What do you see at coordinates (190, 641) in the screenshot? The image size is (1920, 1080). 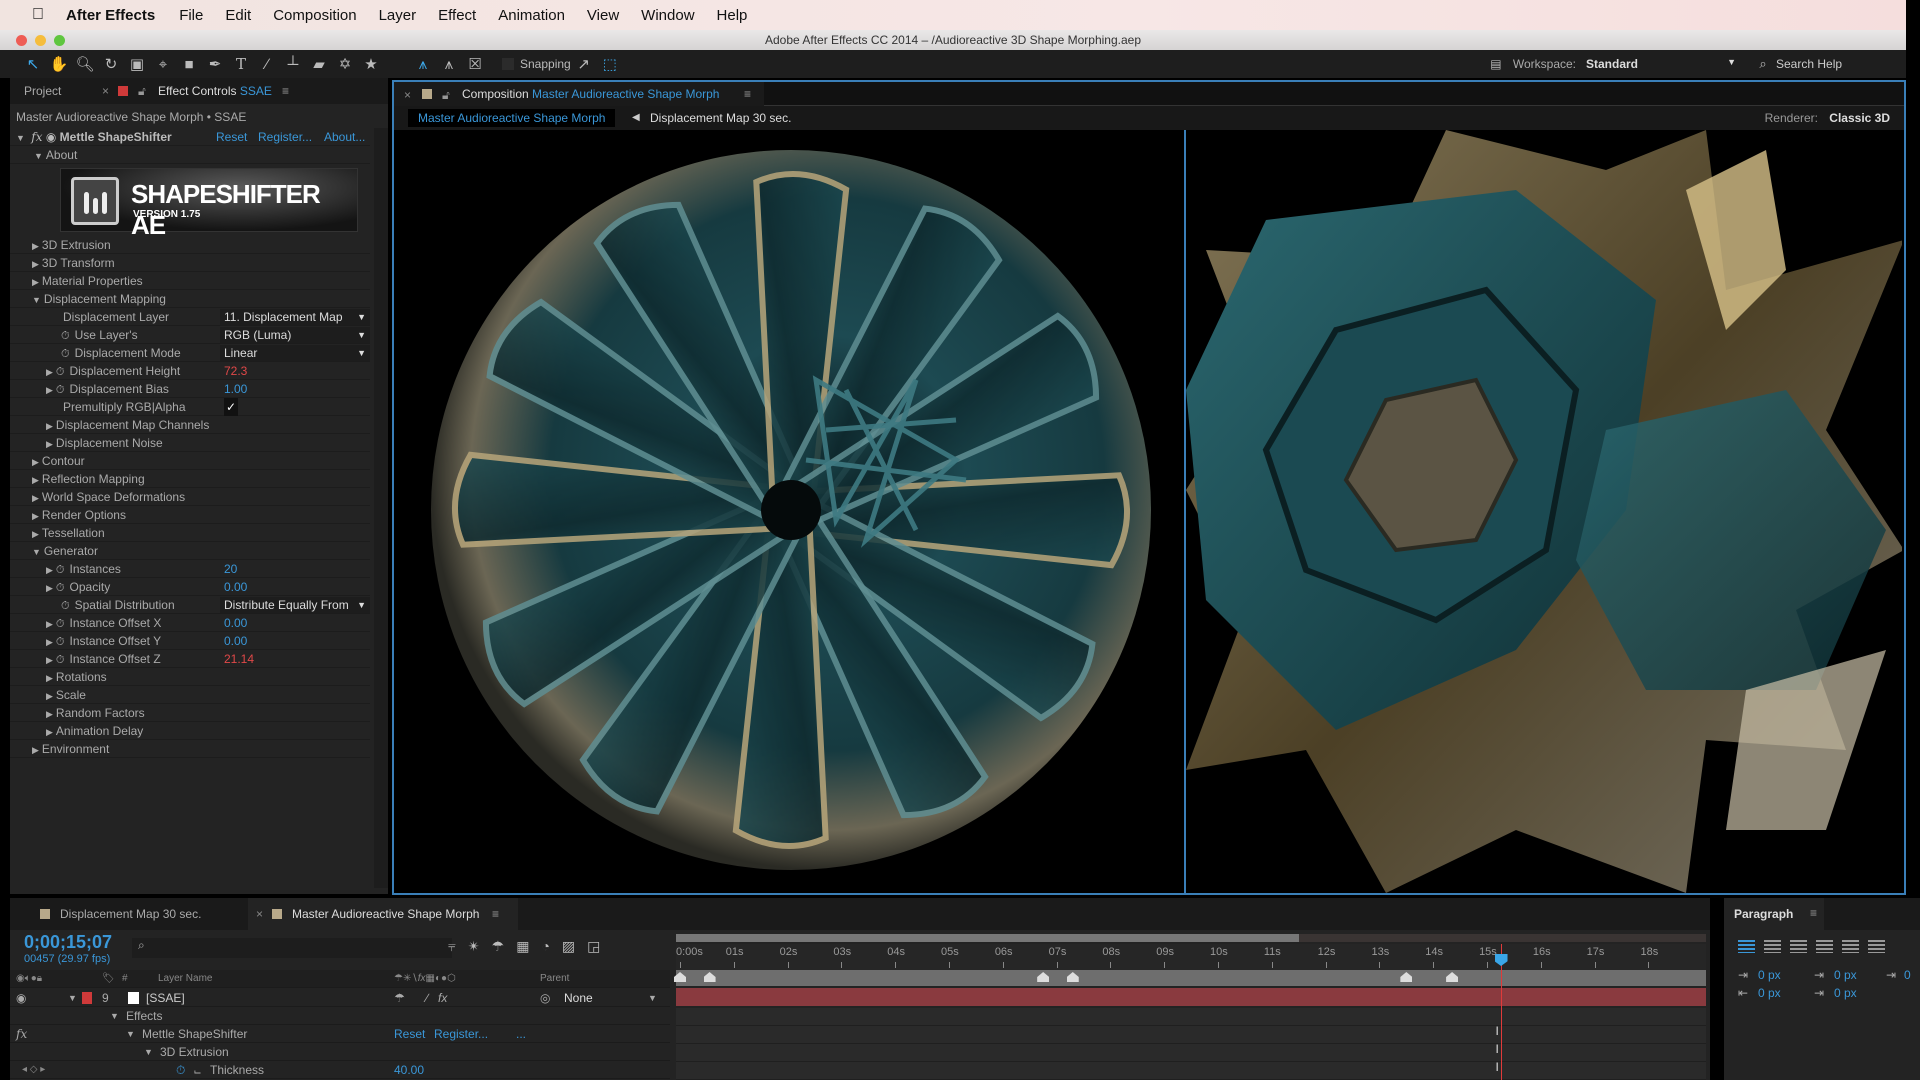 I see `effect-property-row: ▶ ⏱︎ Instance Offset Y 0.00` at bounding box center [190, 641].